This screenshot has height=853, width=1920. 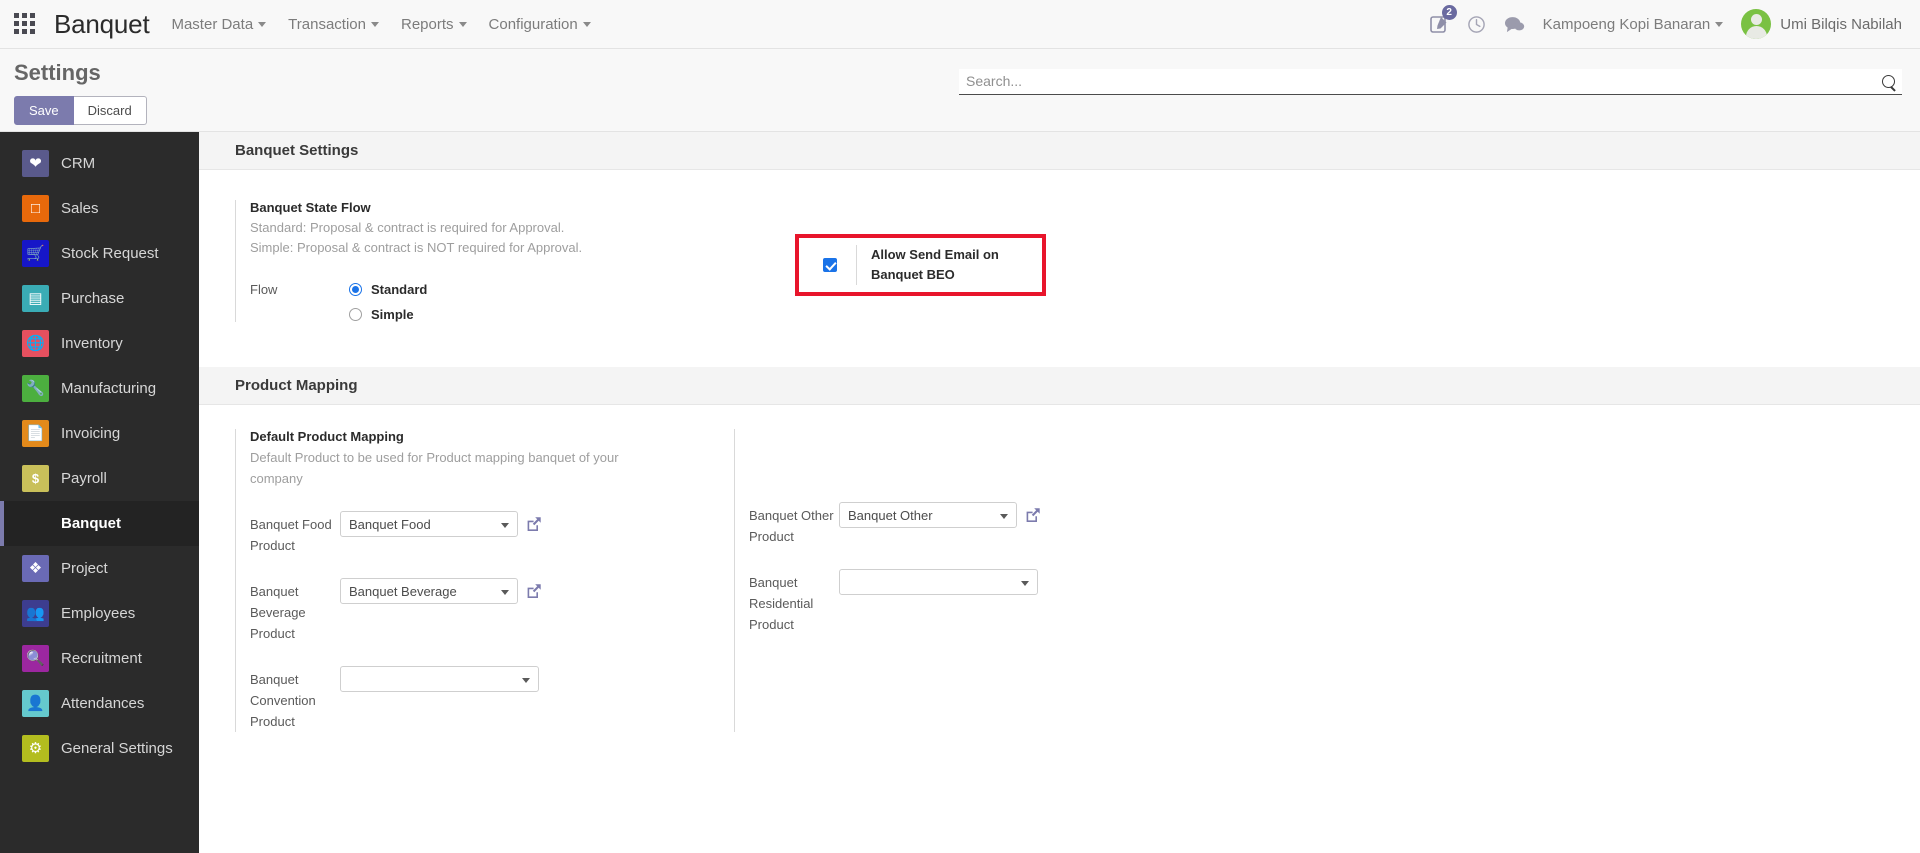 I want to click on sidebar-item-project: ❖ Project, so click(x=99, y=568).